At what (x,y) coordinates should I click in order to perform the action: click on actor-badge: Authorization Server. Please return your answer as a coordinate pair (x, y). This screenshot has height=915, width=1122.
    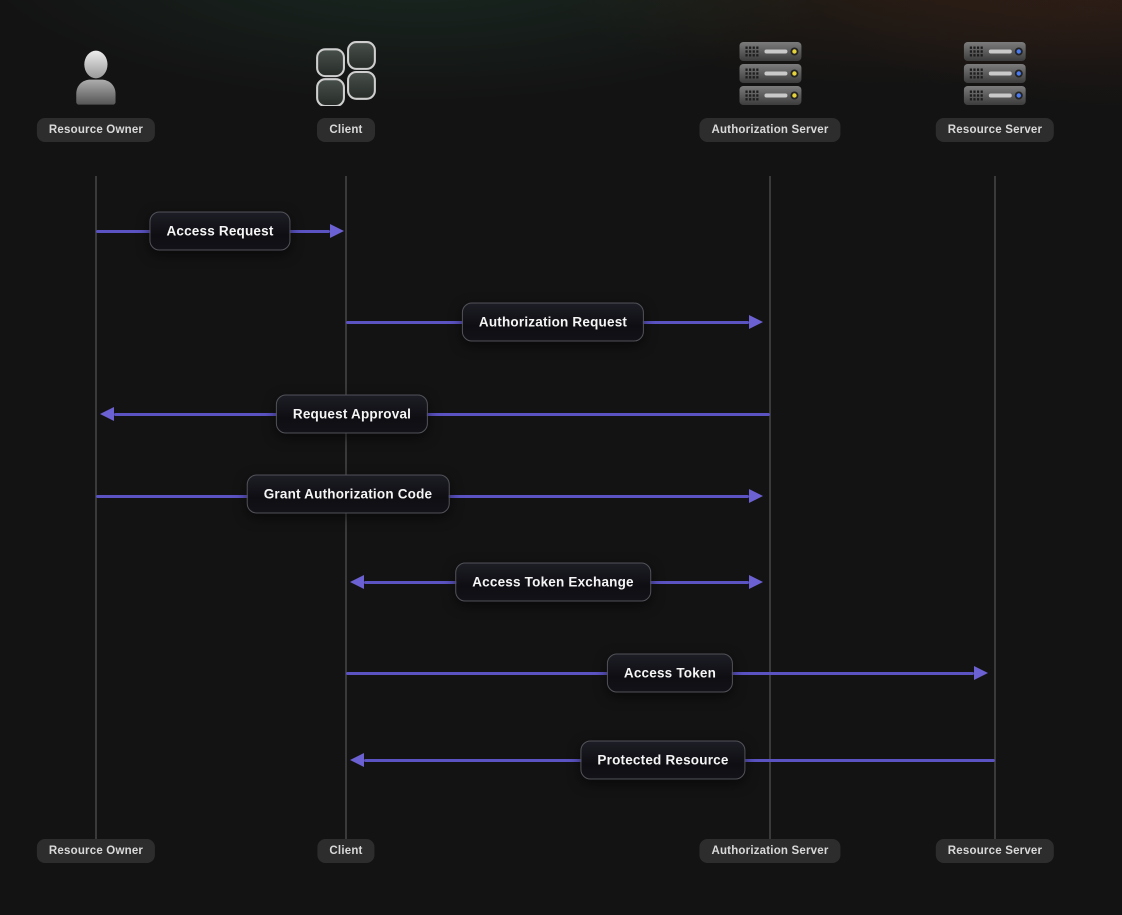
    Looking at the image, I should click on (770, 130).